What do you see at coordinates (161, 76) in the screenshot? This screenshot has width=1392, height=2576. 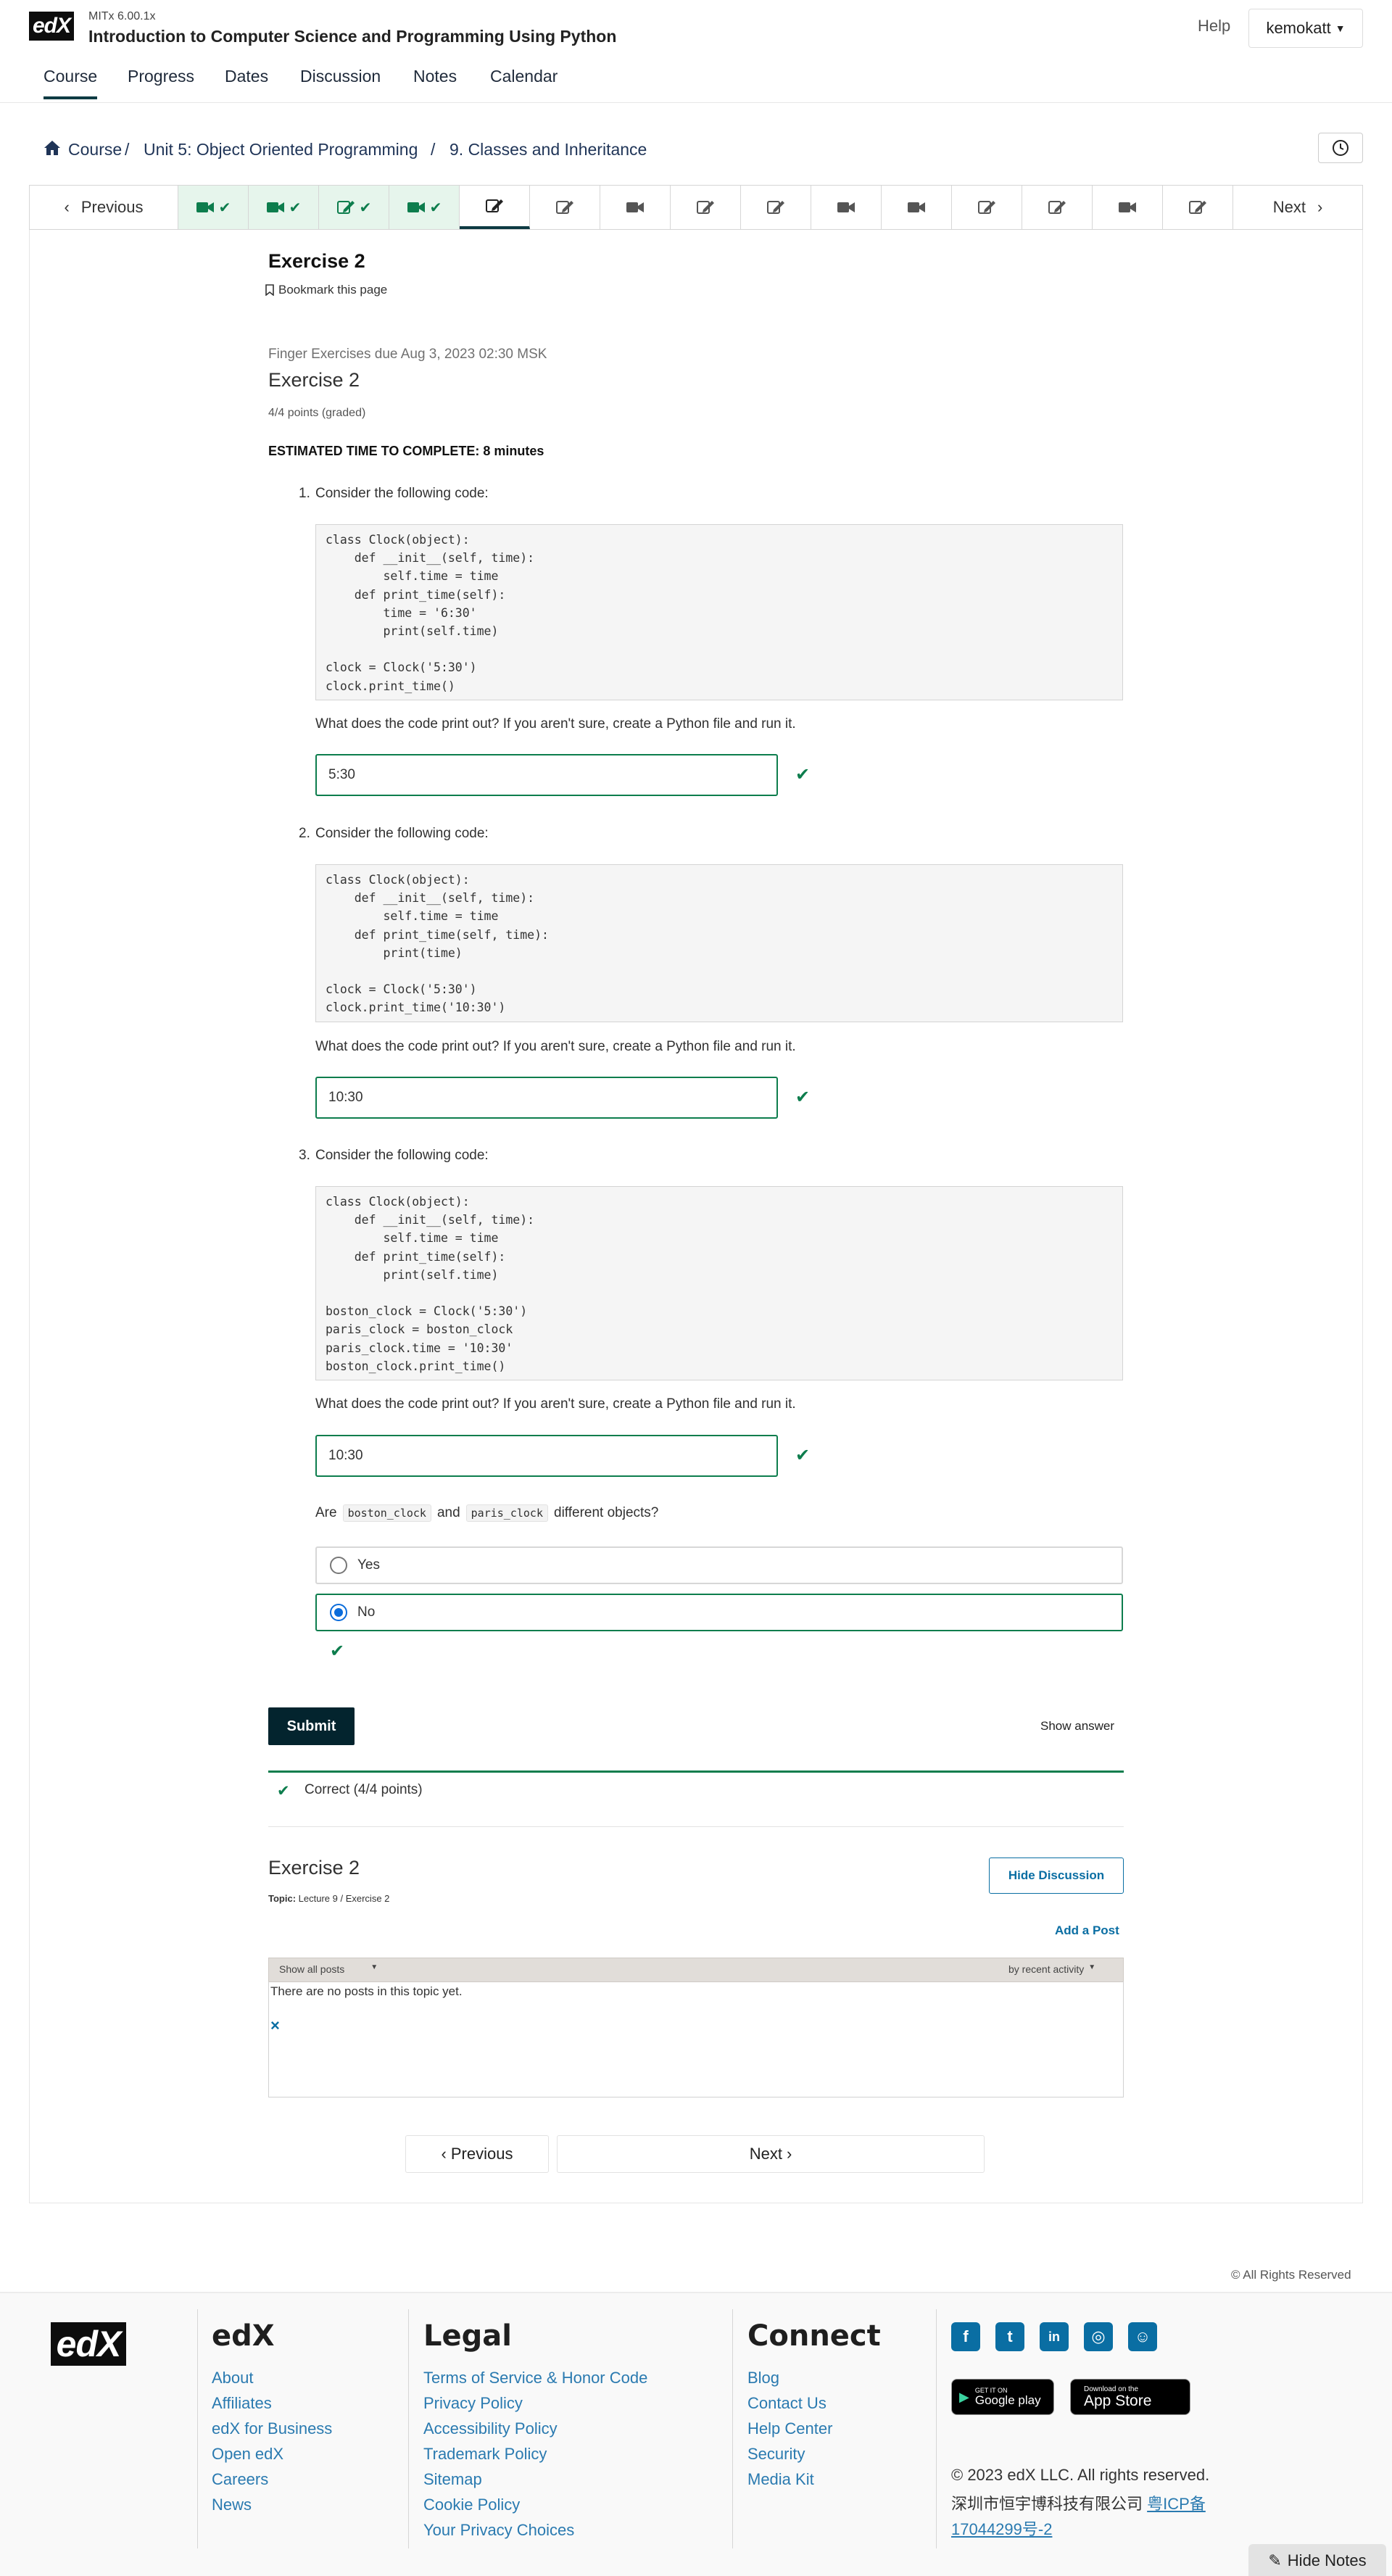 I see `tab-progress: Progress` at bounding box center [161, 76].